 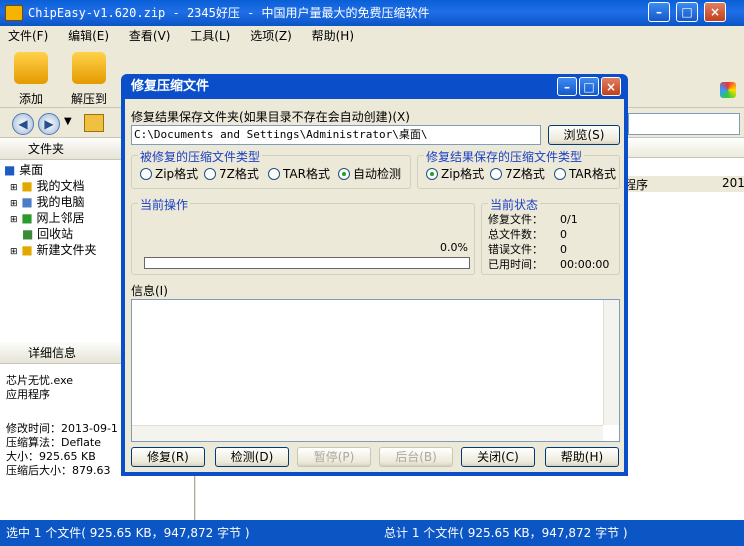 I want to click on state-label: 总文件数：, so click(x=515, y=234).